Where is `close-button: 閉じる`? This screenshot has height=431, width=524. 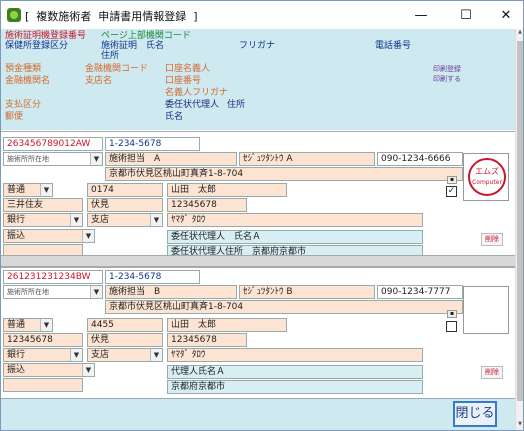
close-button: 閉じる is located at coordinates (475, 414).